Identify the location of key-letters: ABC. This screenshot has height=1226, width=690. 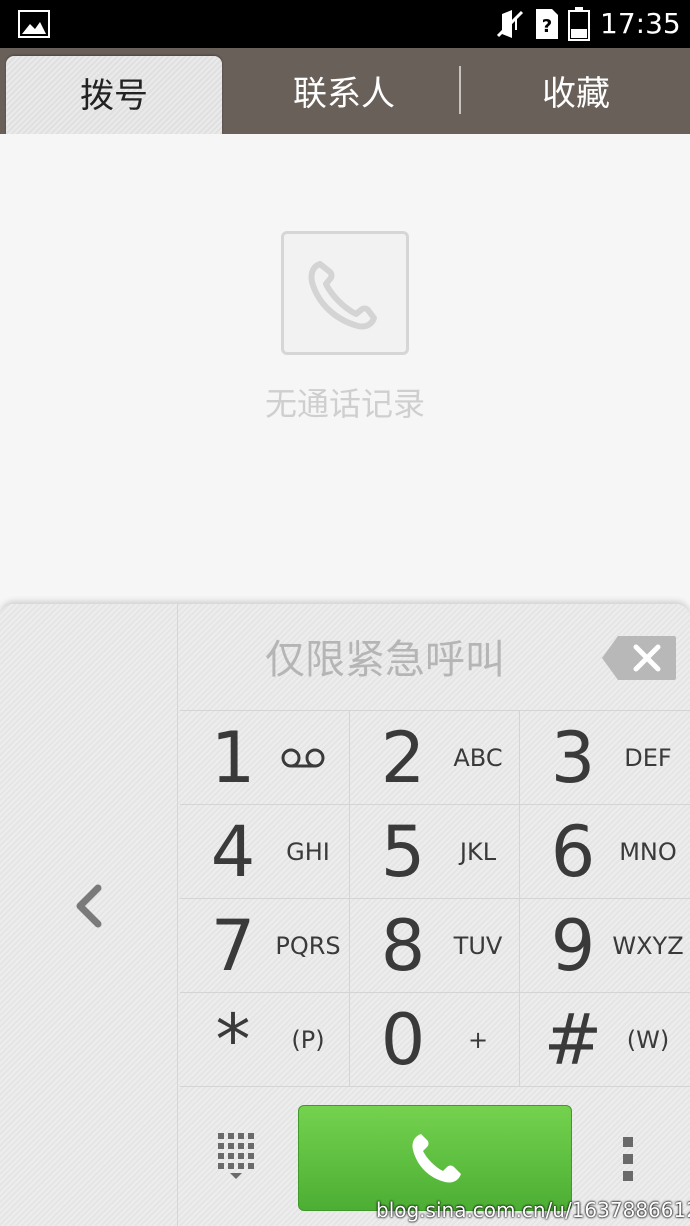
(478, 758).